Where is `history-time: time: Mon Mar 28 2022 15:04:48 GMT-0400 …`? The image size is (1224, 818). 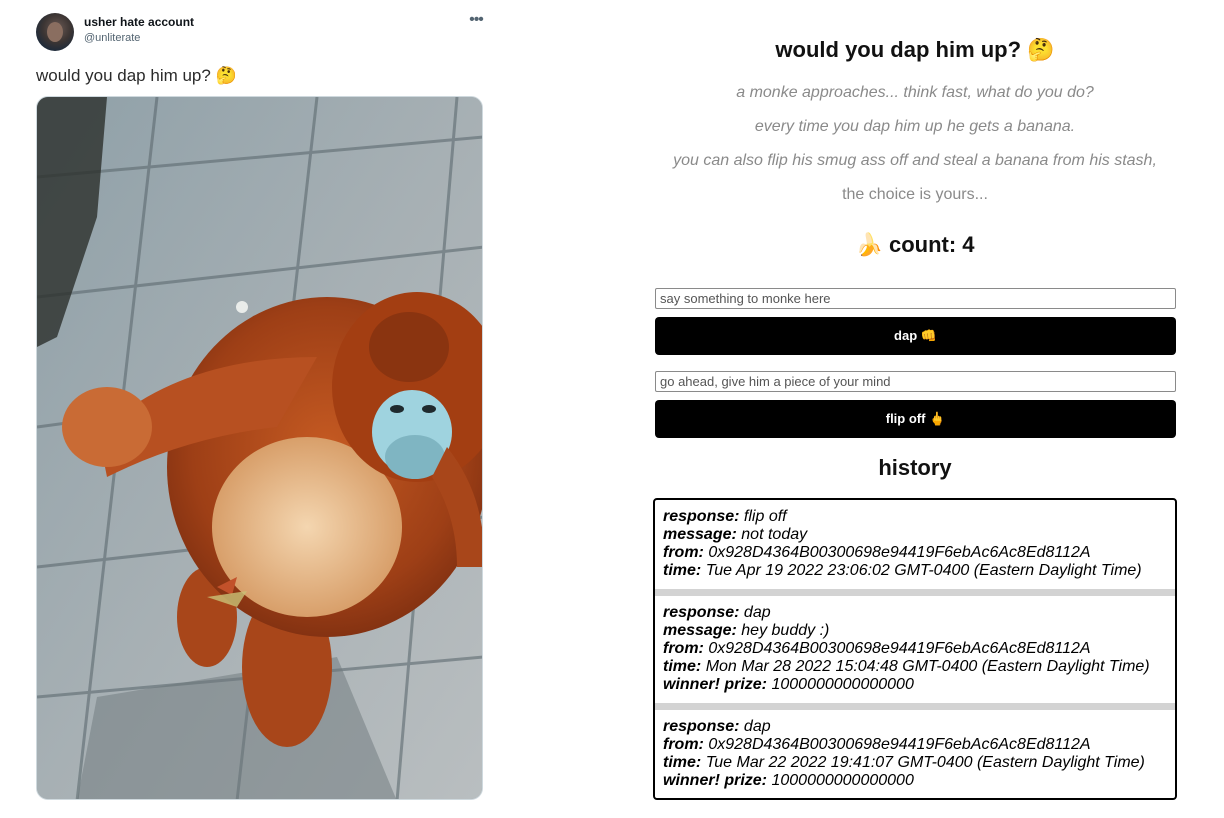 history-time: time: Mon Mar 28 2022 15:04:48 GMT-0400 … is located at coordinates (906, 666).